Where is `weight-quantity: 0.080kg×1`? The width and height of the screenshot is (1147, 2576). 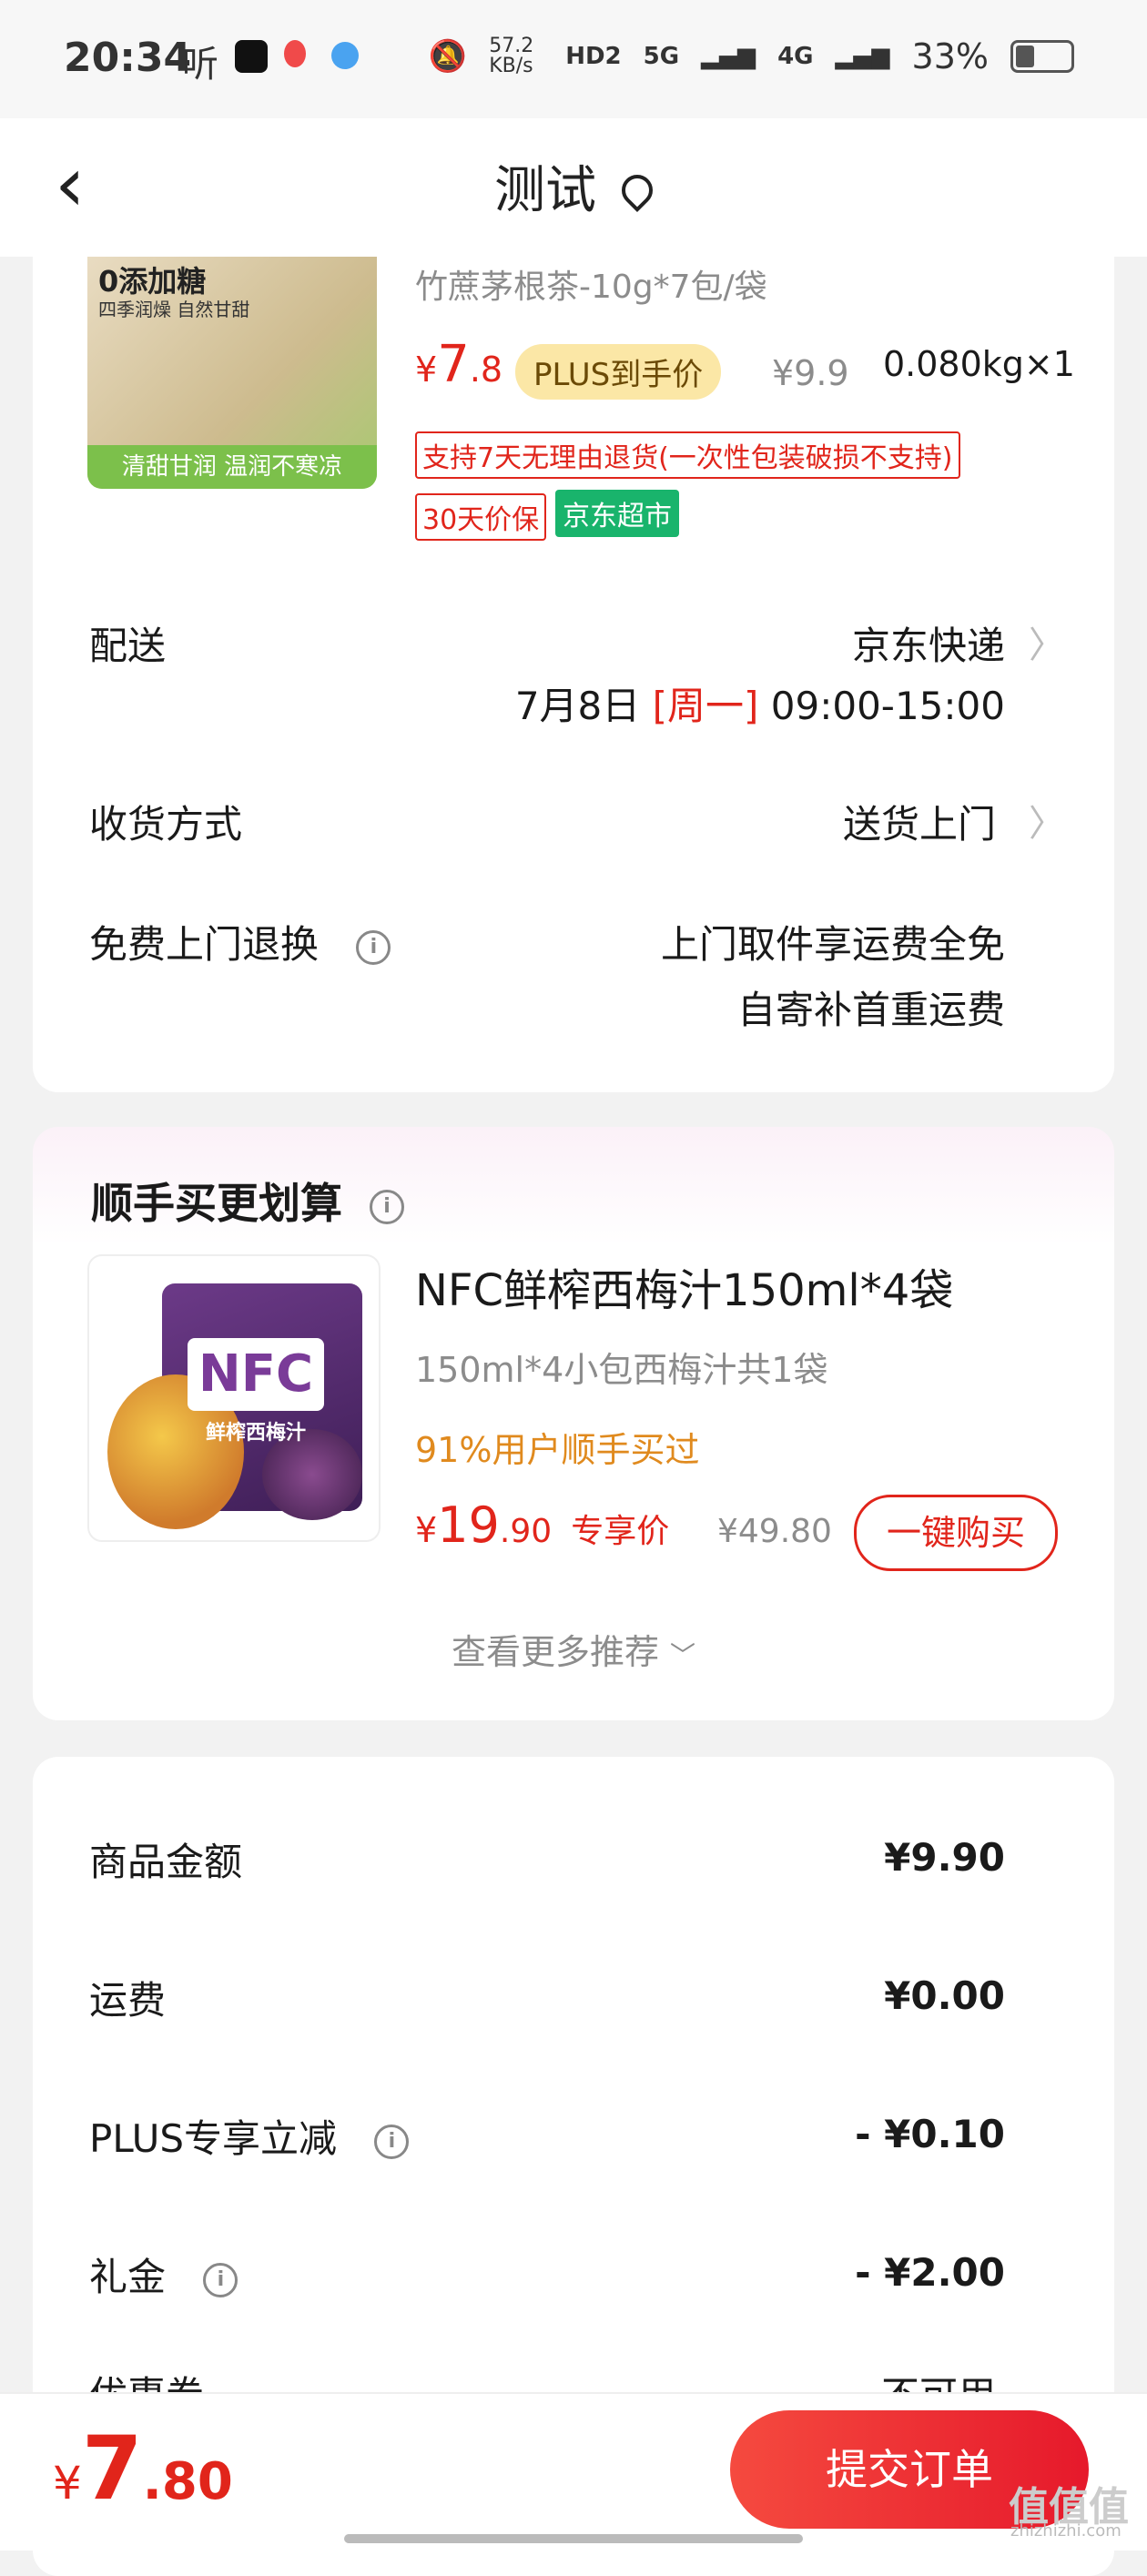 weight-quantity: 0.080kg×1 is located at coordinates (979, 364).